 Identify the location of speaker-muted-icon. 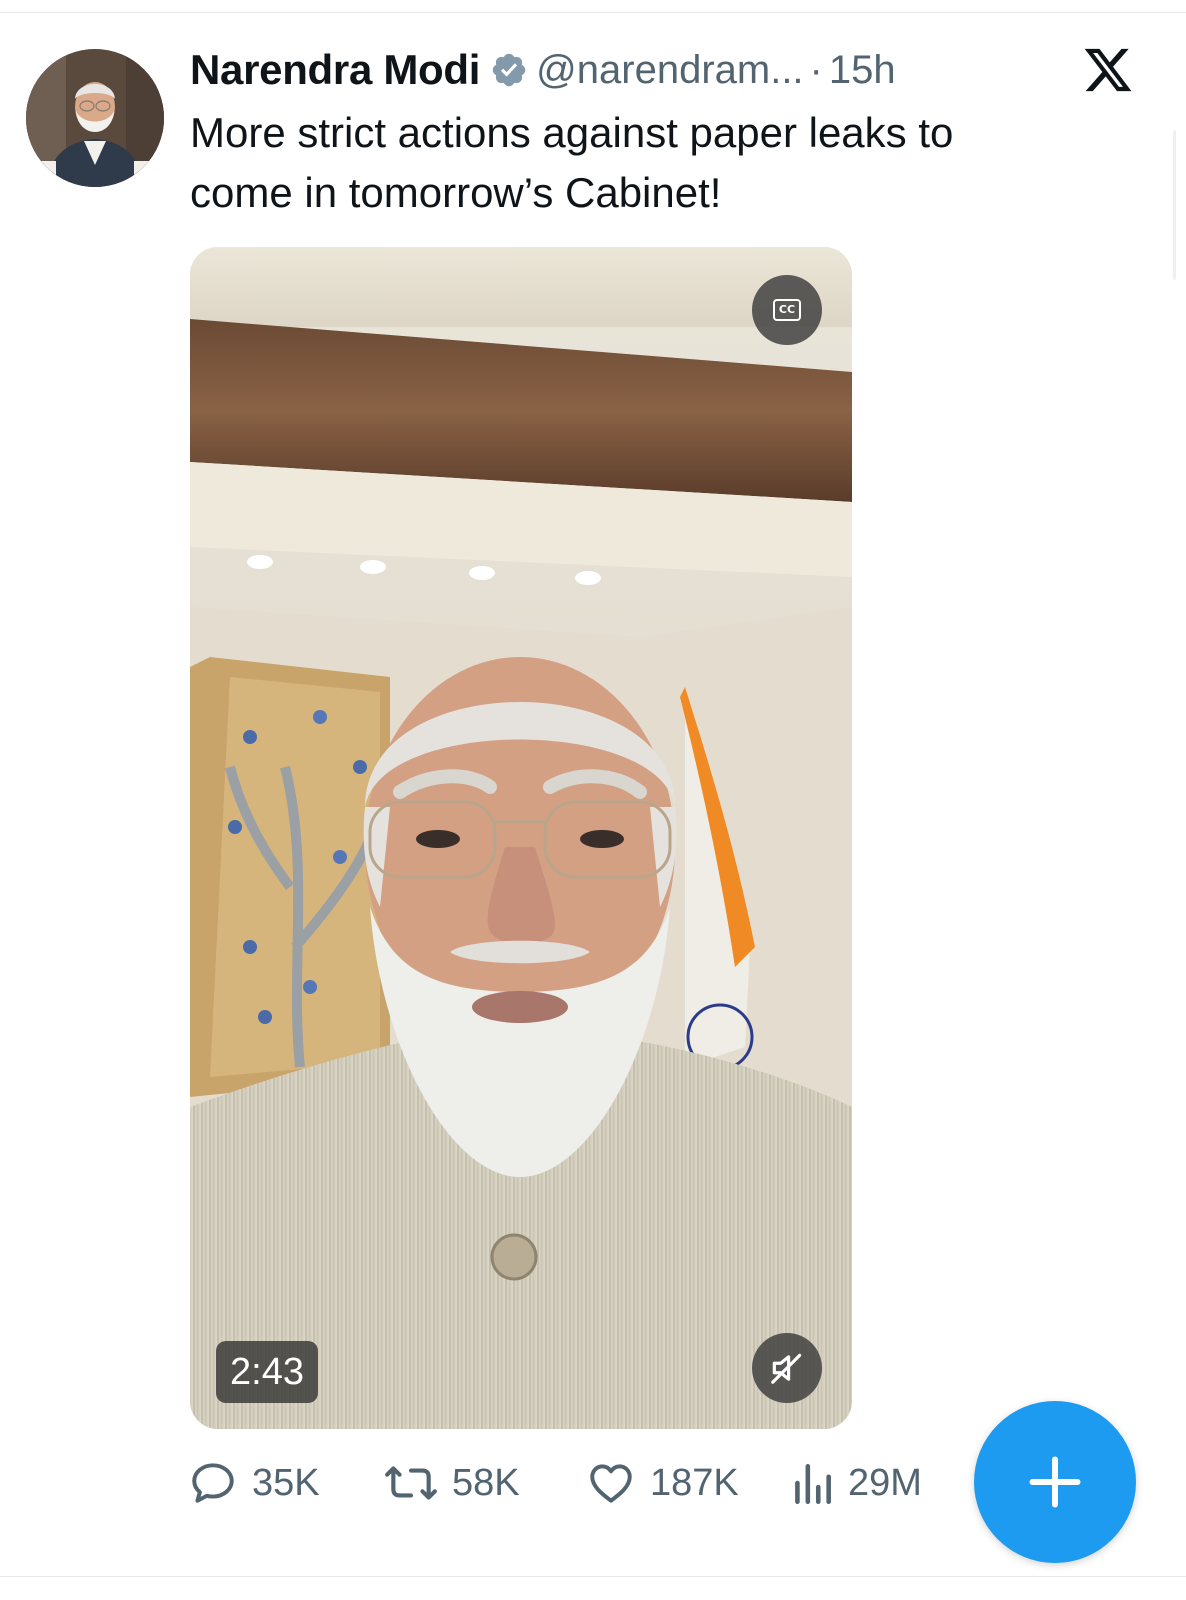
(786, 1368).